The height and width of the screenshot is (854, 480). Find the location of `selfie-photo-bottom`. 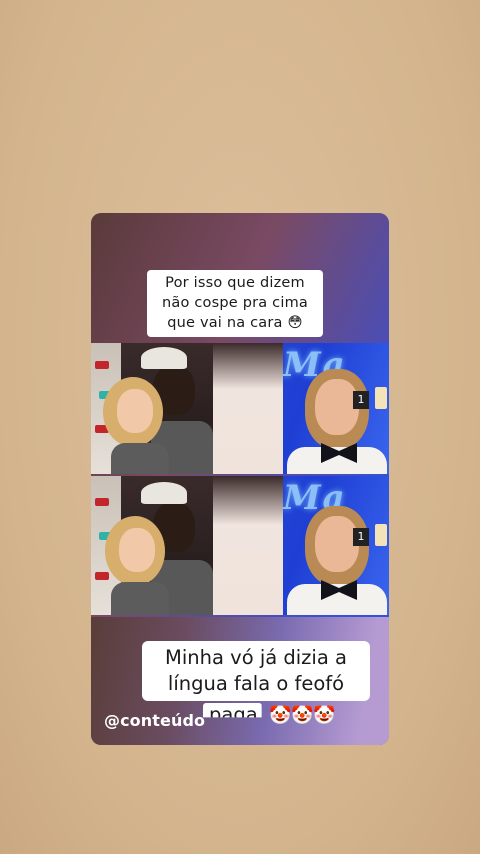

selfie-photo-bottom is located at coordinates (152, 545).